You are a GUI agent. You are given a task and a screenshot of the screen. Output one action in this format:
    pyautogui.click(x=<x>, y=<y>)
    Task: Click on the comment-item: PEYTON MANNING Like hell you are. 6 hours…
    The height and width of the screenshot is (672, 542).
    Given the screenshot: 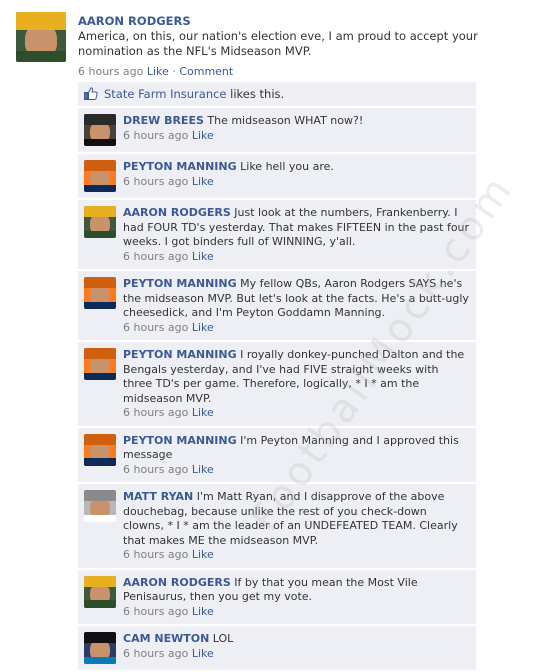 What is the action you would take?
    pyautogui.click(x=277, y=176)
    